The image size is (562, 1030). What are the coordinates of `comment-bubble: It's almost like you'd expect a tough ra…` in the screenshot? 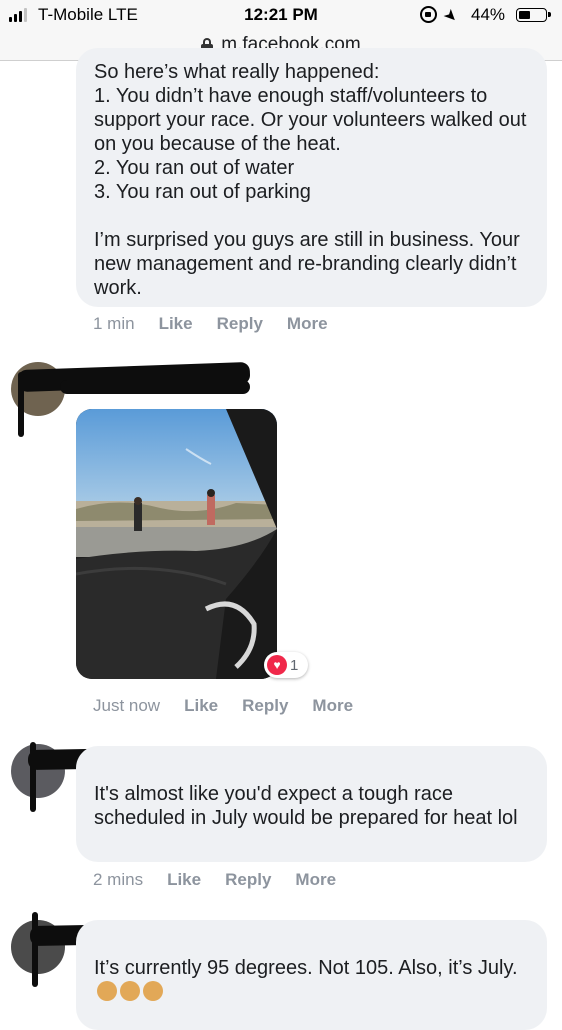 It's located at (311, 804).